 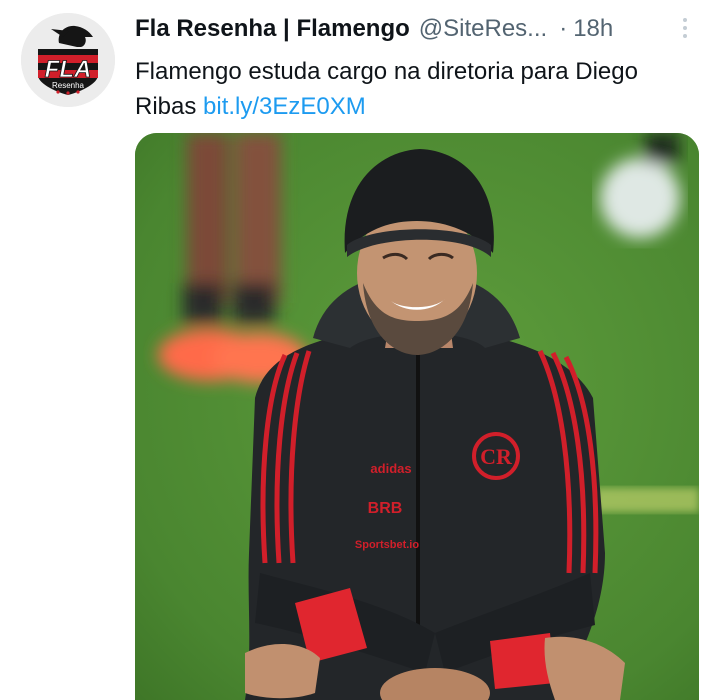 What do you see at coordinates (593, 29) in the screenshot?
I see `timestamp: 18h` at bounding box center [593, 29].